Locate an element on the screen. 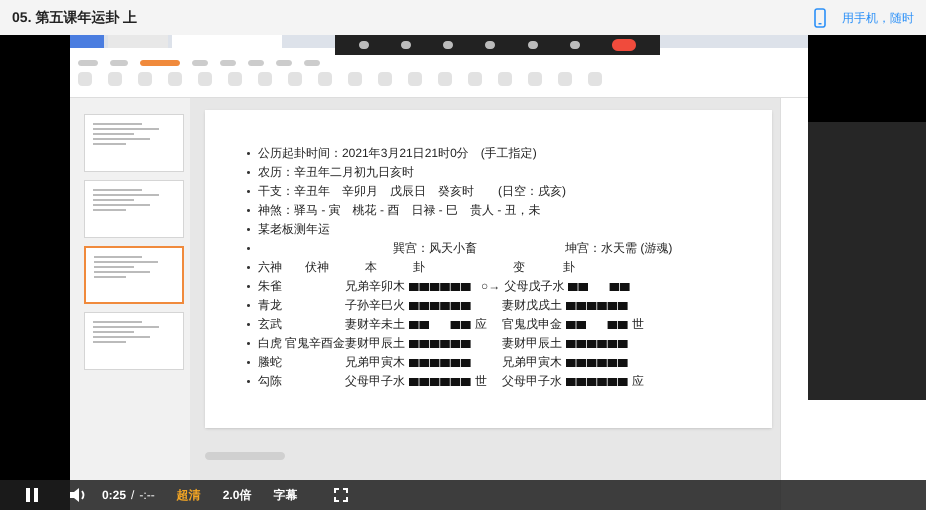 This screenshot has height=510, width=926. column-heading: 本 is located at coordinates (371, 267).